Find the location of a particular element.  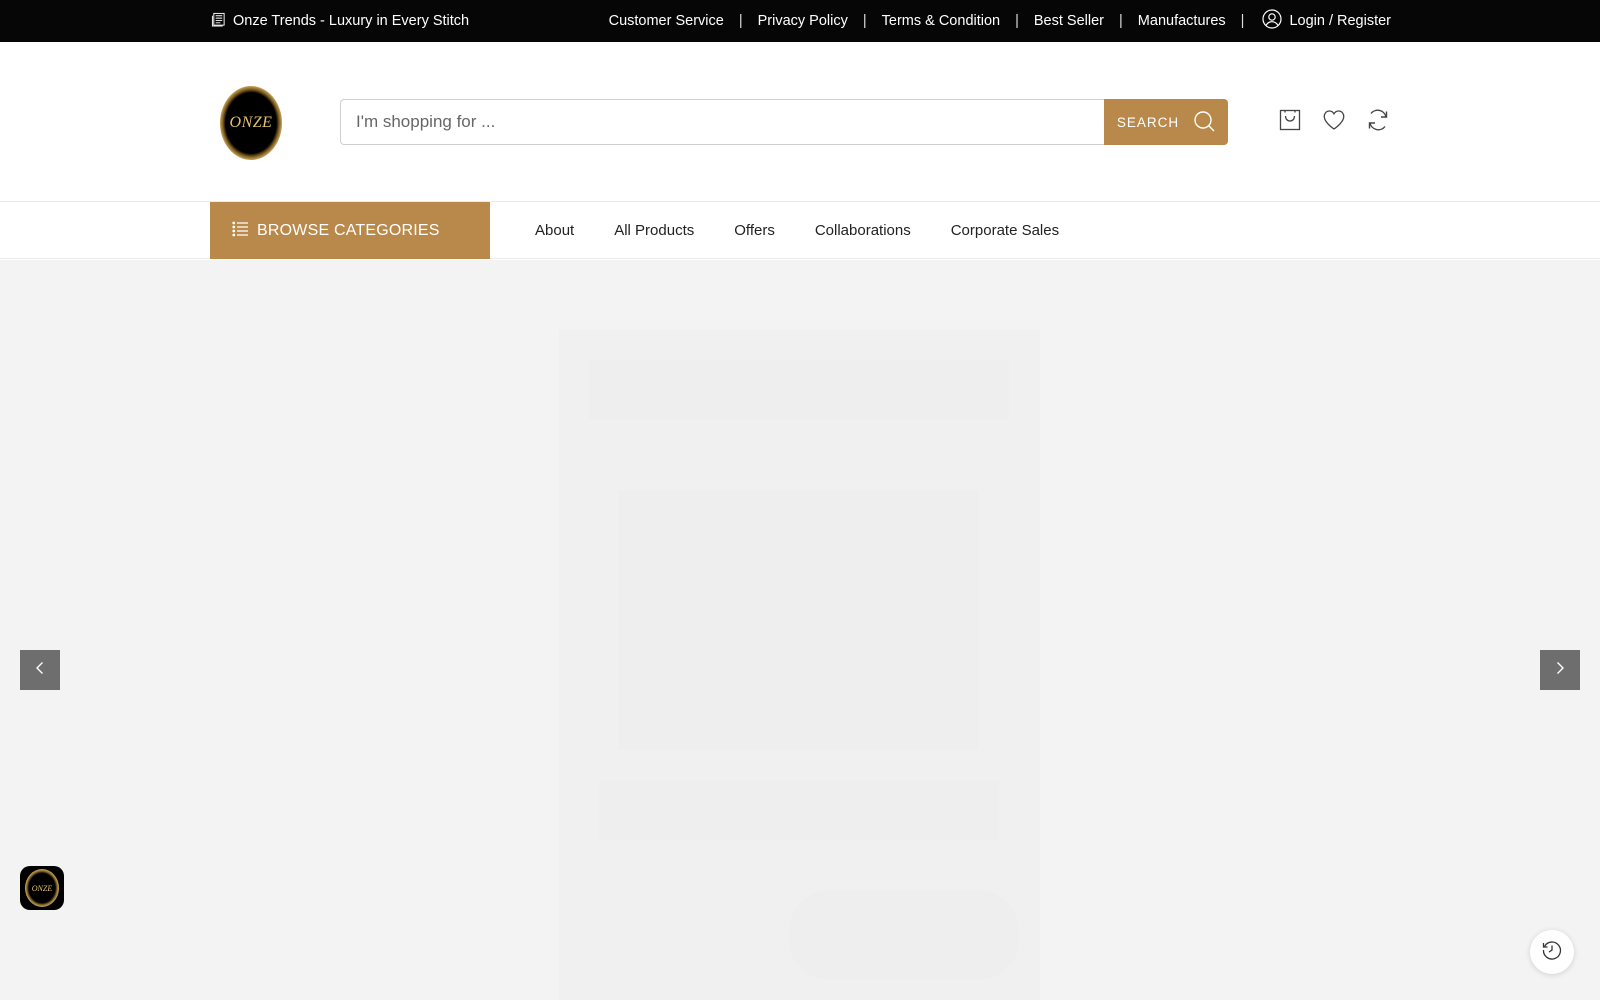

customer-service-link: Customer Service is located at coordinates (666, 21).